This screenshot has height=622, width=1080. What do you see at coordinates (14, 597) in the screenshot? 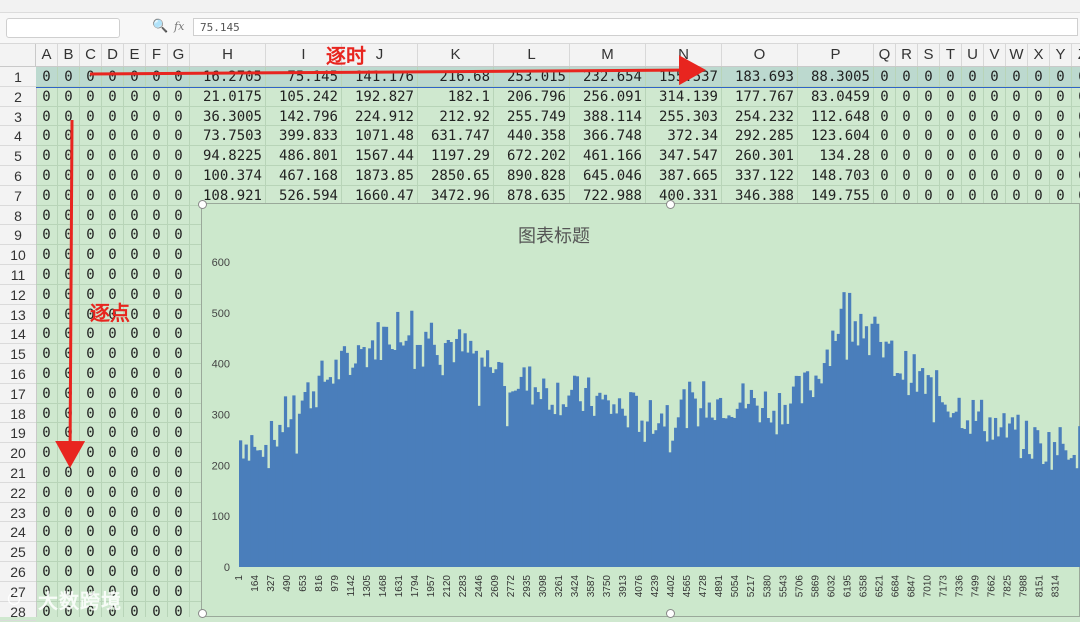
I see `watermark-icon: ◯` at bounding box center [14, 597].